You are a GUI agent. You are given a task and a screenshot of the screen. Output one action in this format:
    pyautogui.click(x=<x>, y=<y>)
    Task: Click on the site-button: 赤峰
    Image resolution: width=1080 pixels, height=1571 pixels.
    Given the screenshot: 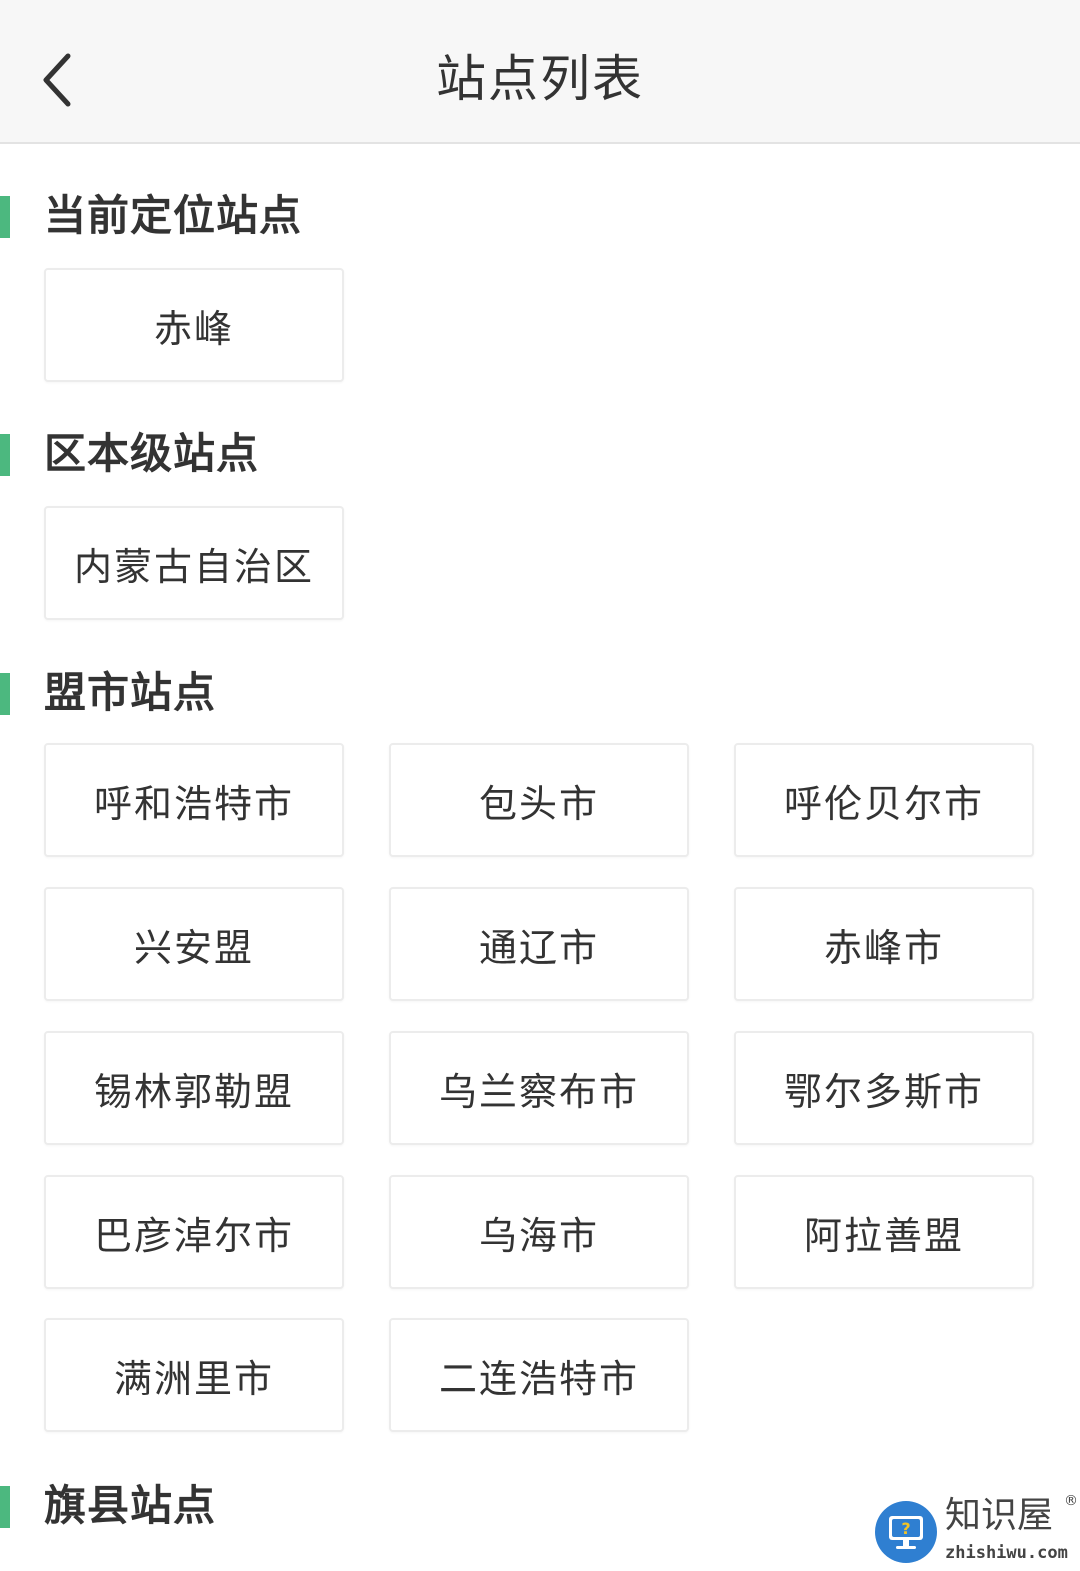 What is the action you would take?
    pyautogui.click(x=194, y=325)
    